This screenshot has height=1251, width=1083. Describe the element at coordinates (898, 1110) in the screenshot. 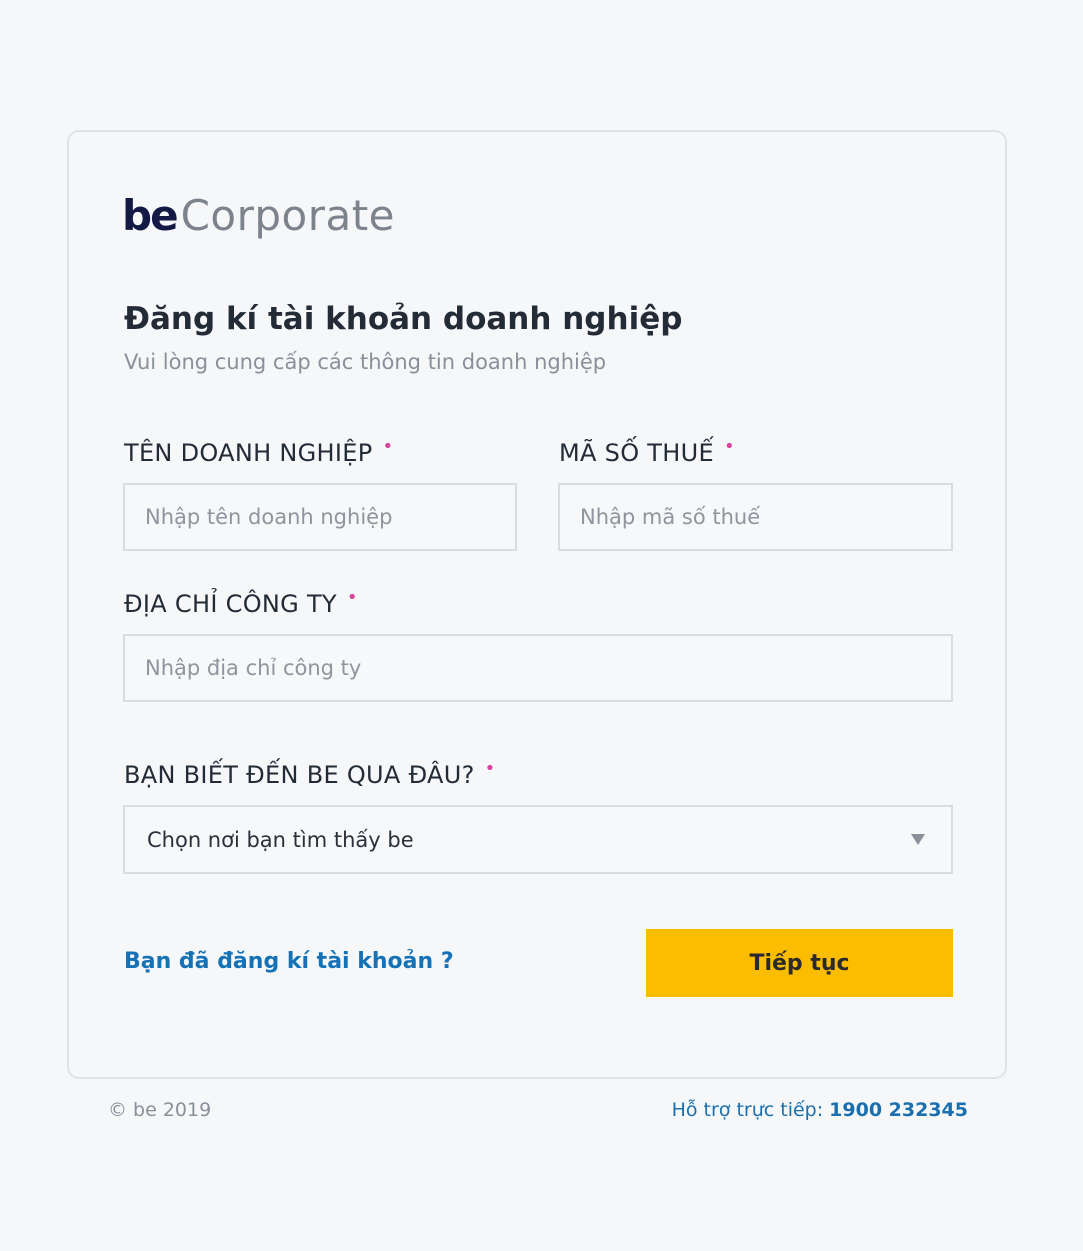

I see `support-phone-link: 1900 232345` at that location.